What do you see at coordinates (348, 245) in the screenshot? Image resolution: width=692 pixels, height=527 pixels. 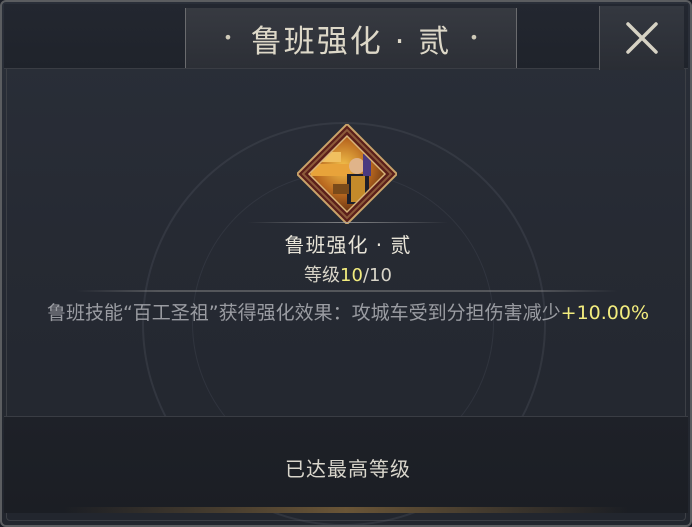 I see `skill-name: 鲁班强化 · 贰` at bounding box center [348, 245].